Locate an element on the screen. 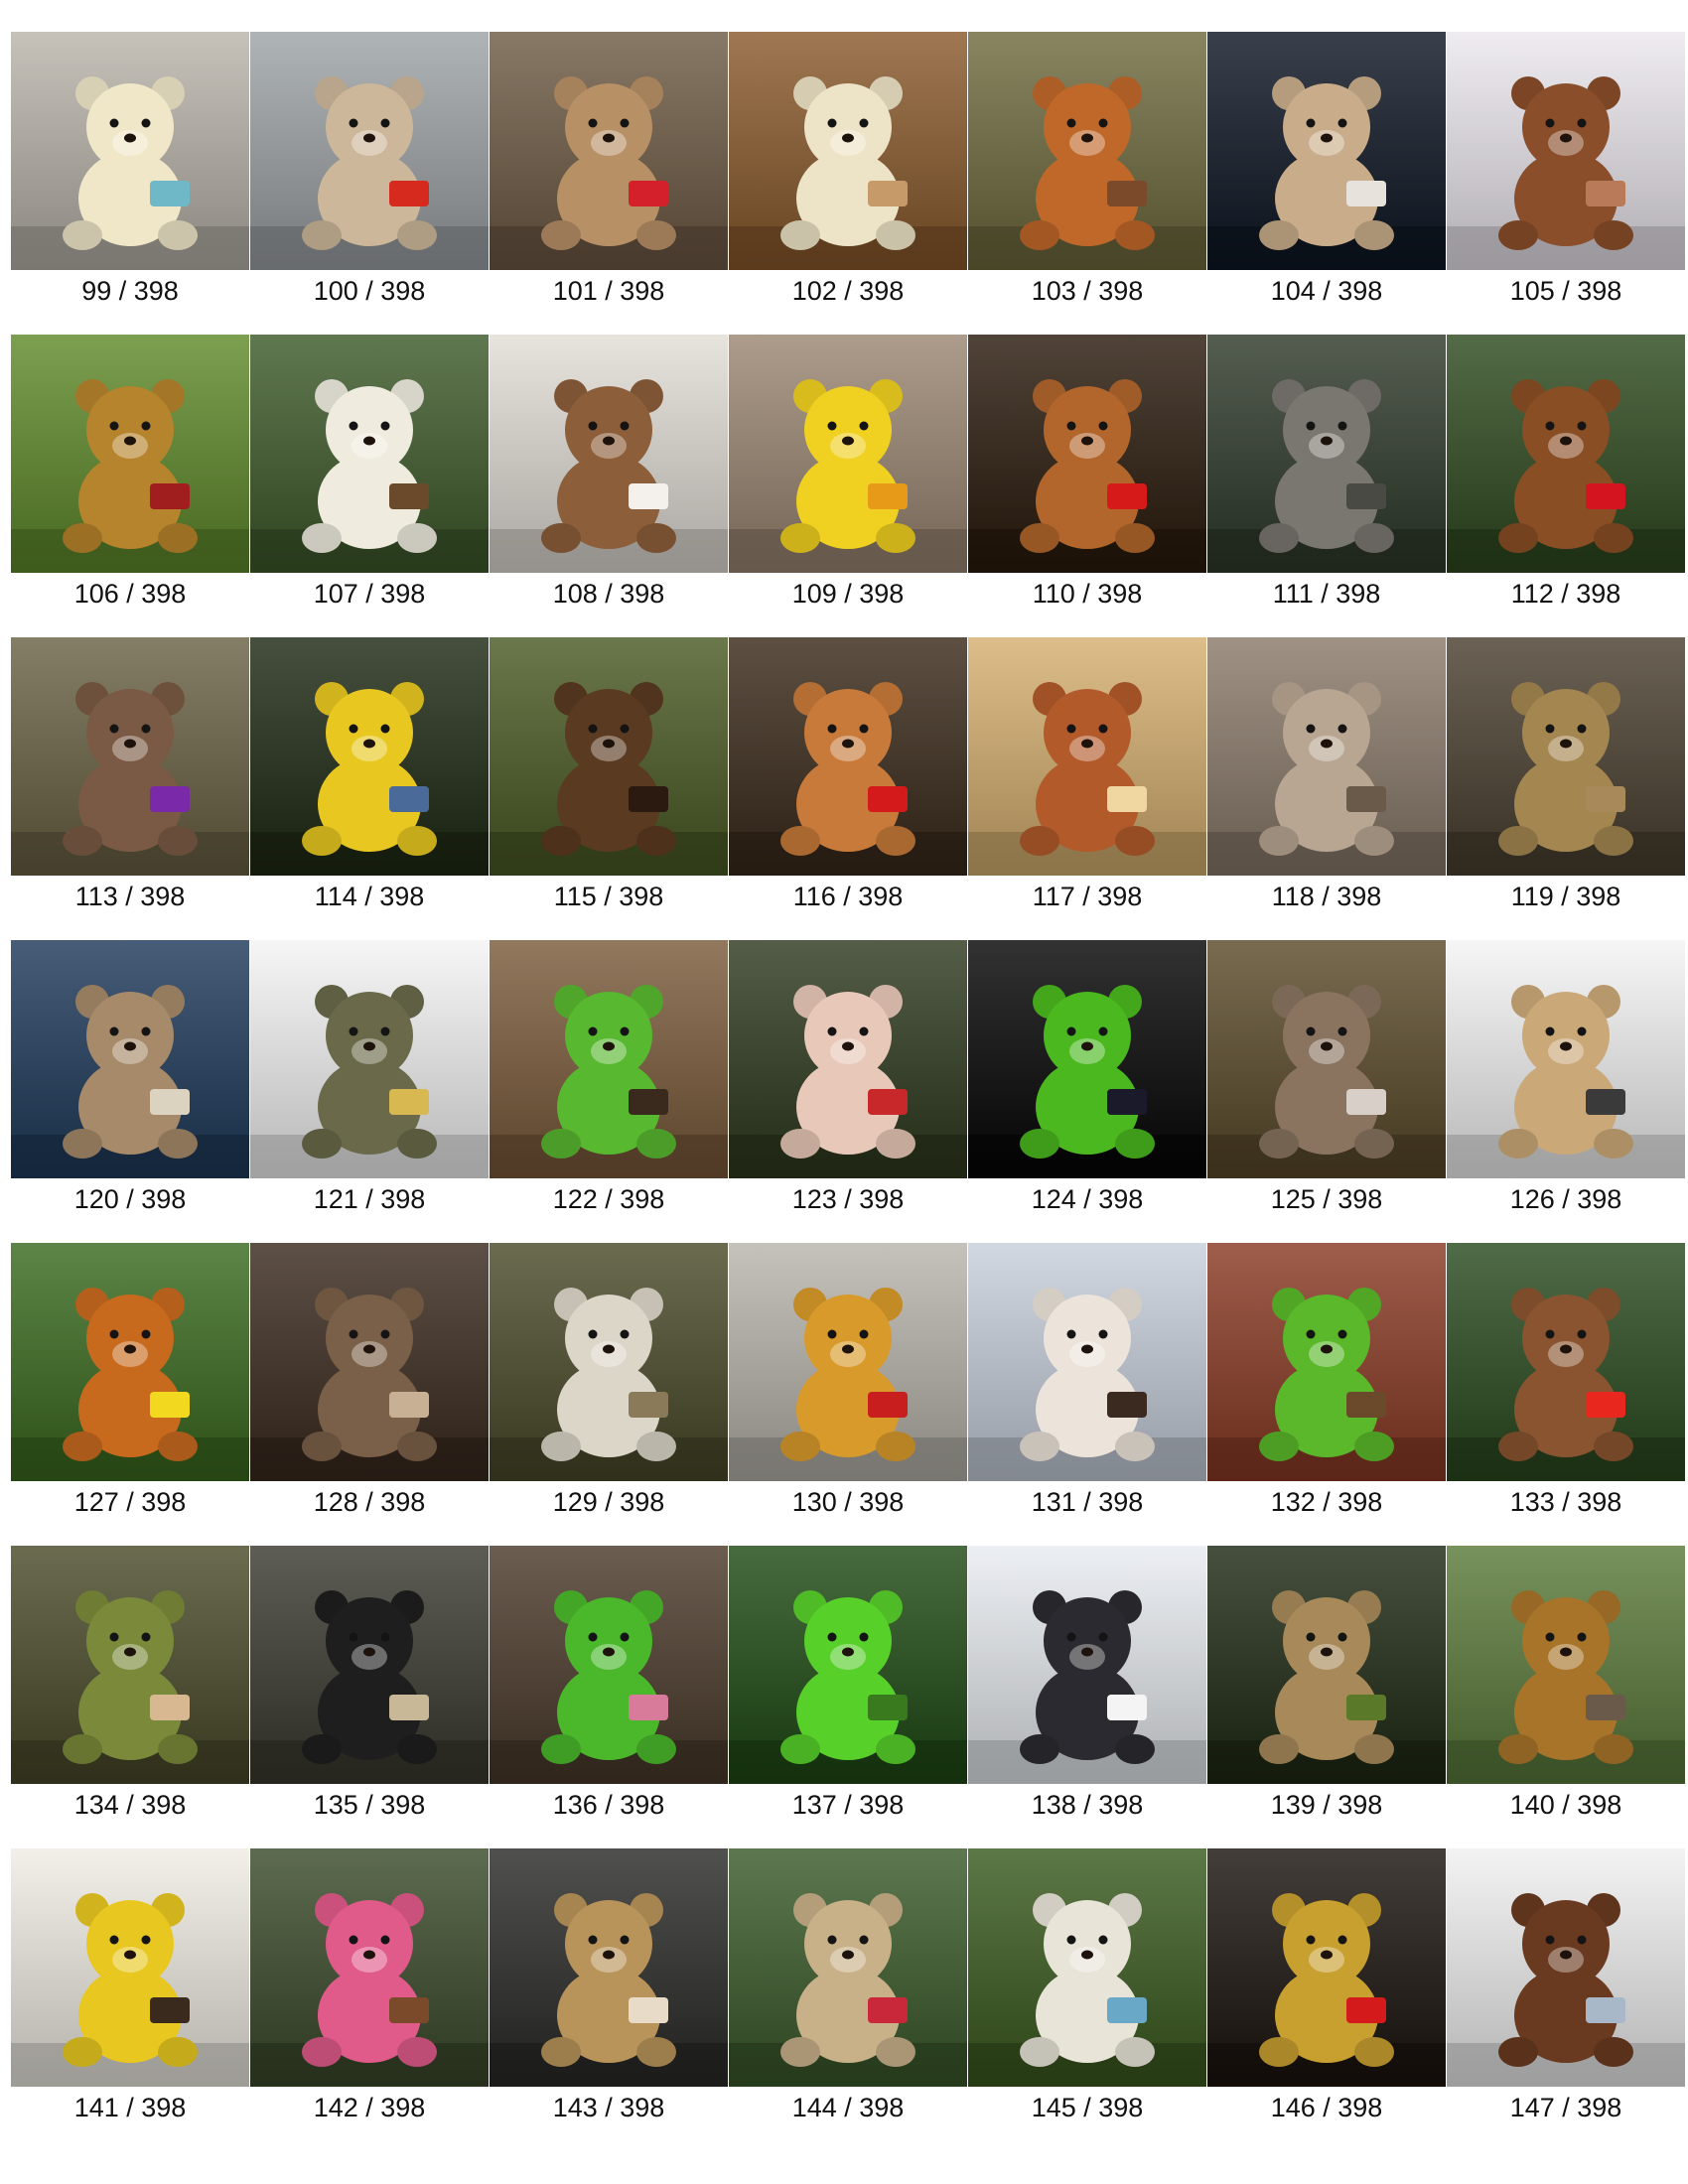 The image size is (1688, 2184). thumbnail-cell: 101 / 398 is located at coordinates (609, 183).